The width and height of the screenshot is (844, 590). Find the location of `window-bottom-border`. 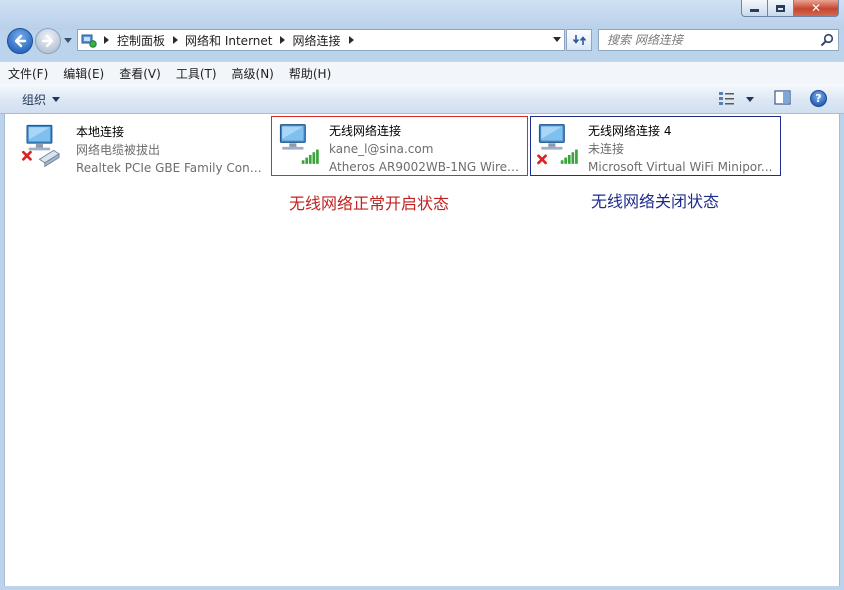

window-bottom-border is located at coordinates (422, 588).